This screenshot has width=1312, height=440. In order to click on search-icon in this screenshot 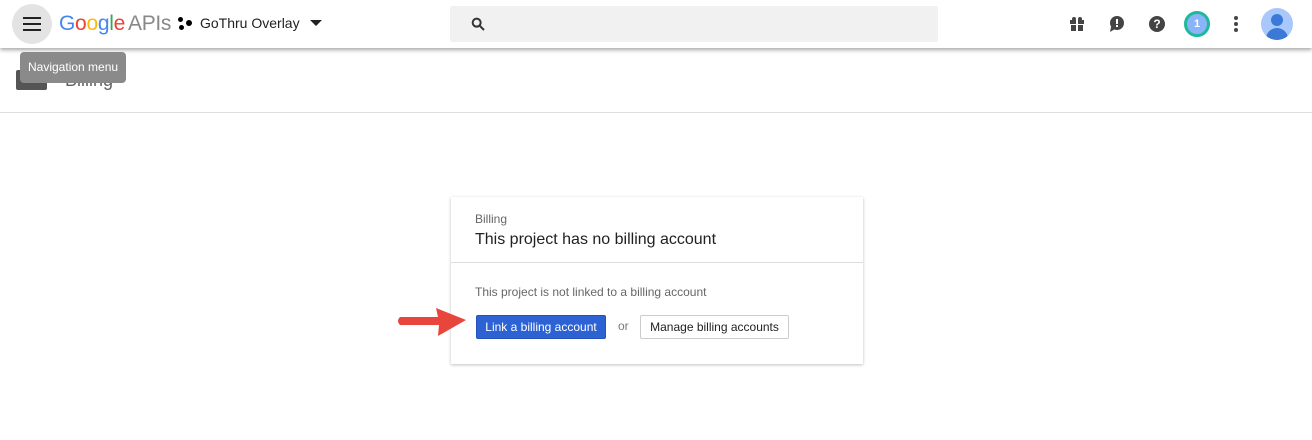, I will do `click(478, 24)`.